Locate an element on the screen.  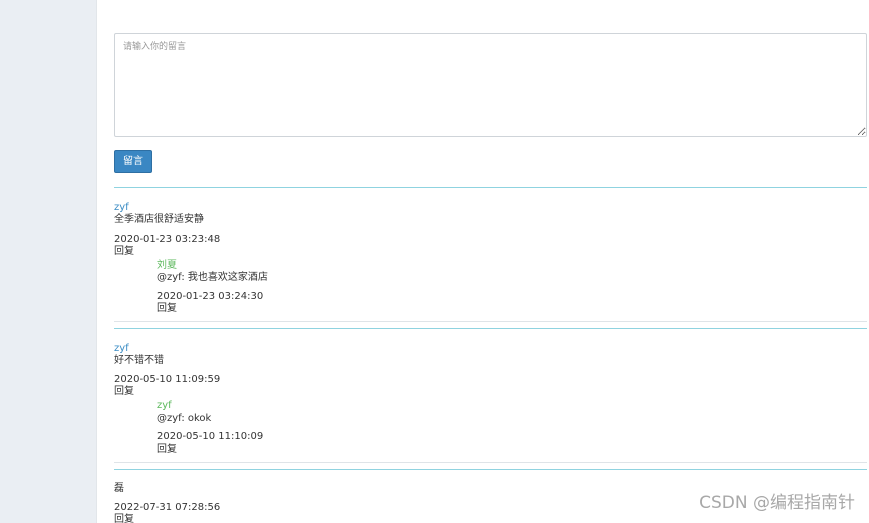
left-sidebar is located at coordinates (48, 261).